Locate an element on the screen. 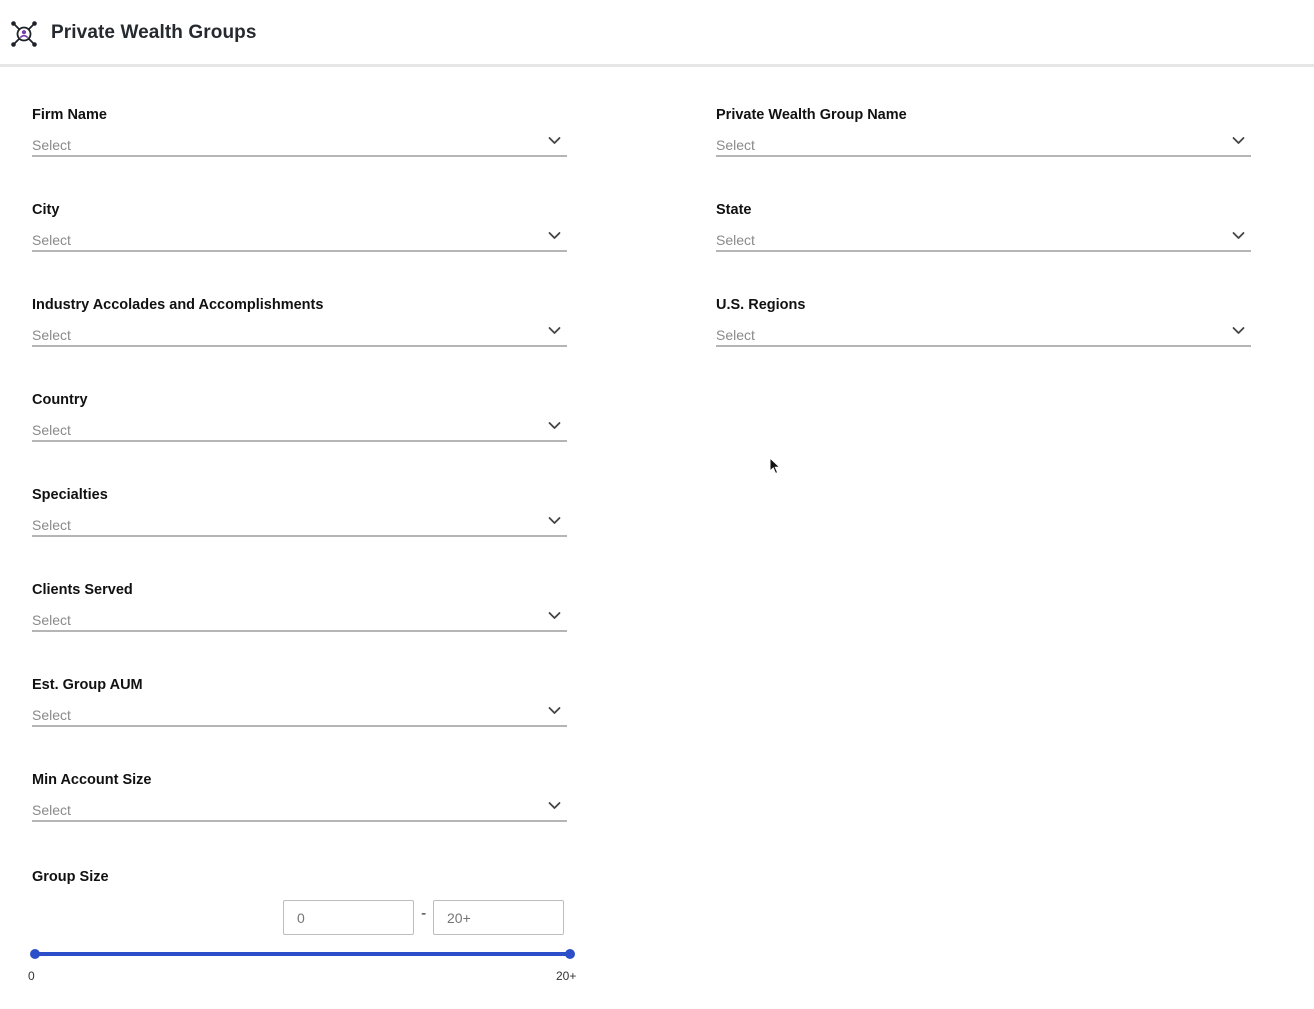  mouse-cursor-icon is located at coordinates (775, 466).